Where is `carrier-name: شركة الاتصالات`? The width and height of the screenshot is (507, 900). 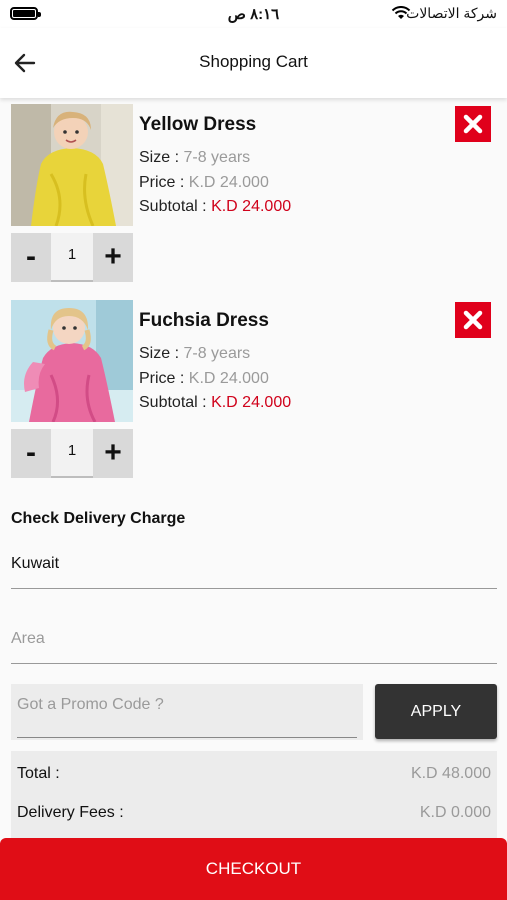
carrier-name: شركة الاتصالات is located at coordinates (451, 13).